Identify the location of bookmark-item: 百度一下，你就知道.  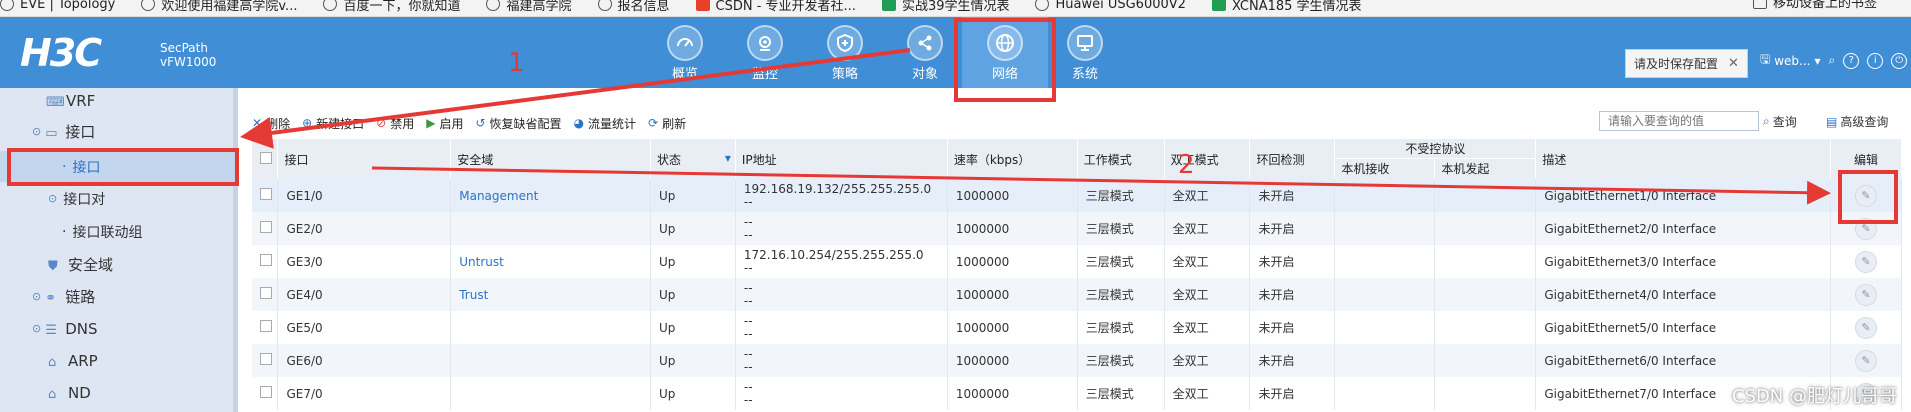
(391, 7).